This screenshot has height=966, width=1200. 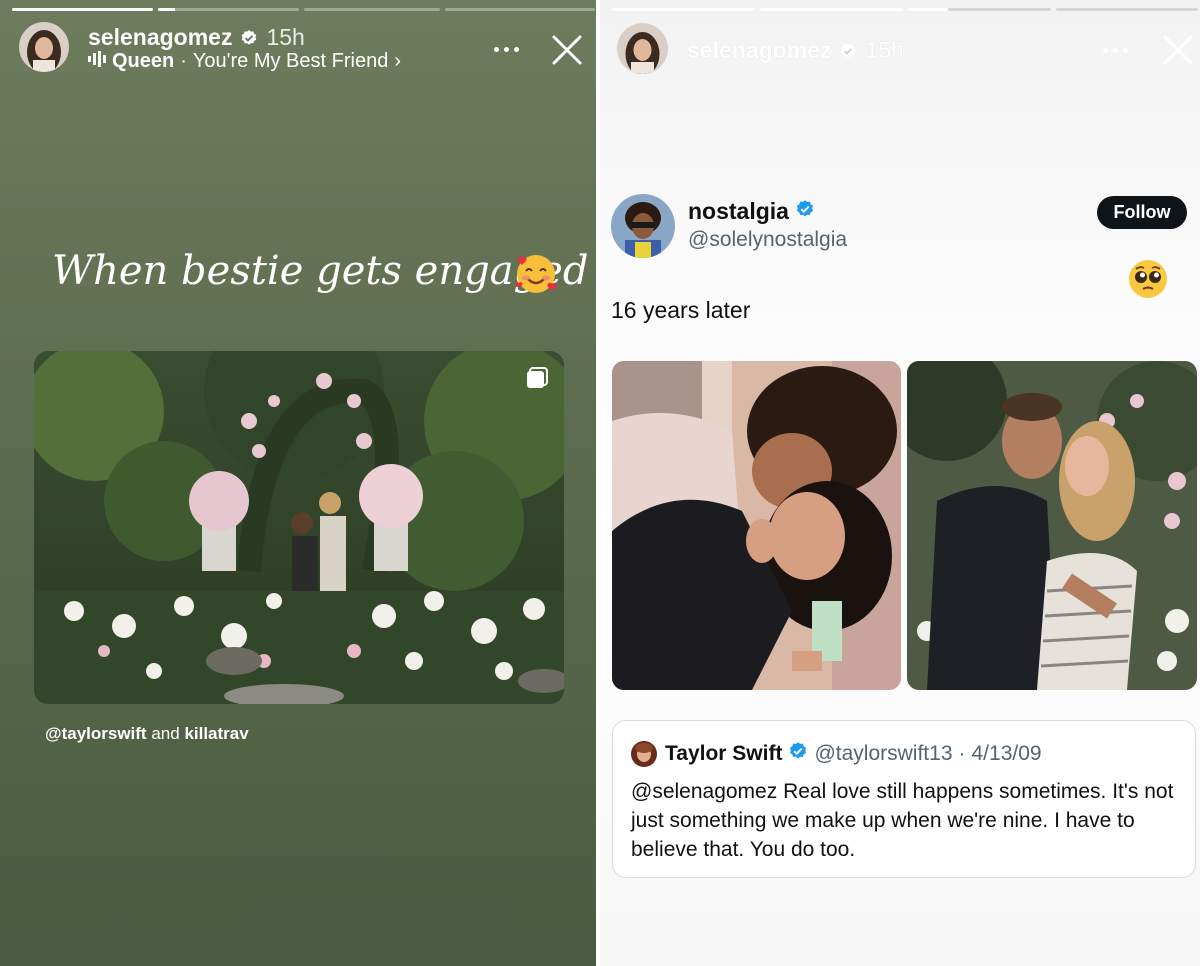 I want to click on tweet-author-avatar, so click(x=643, y=226).